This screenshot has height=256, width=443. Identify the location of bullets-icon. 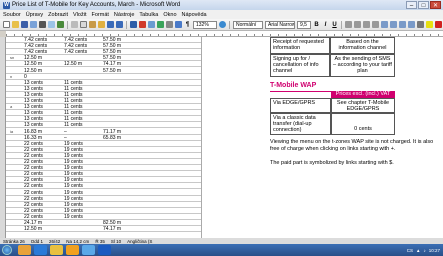
(393, 24).